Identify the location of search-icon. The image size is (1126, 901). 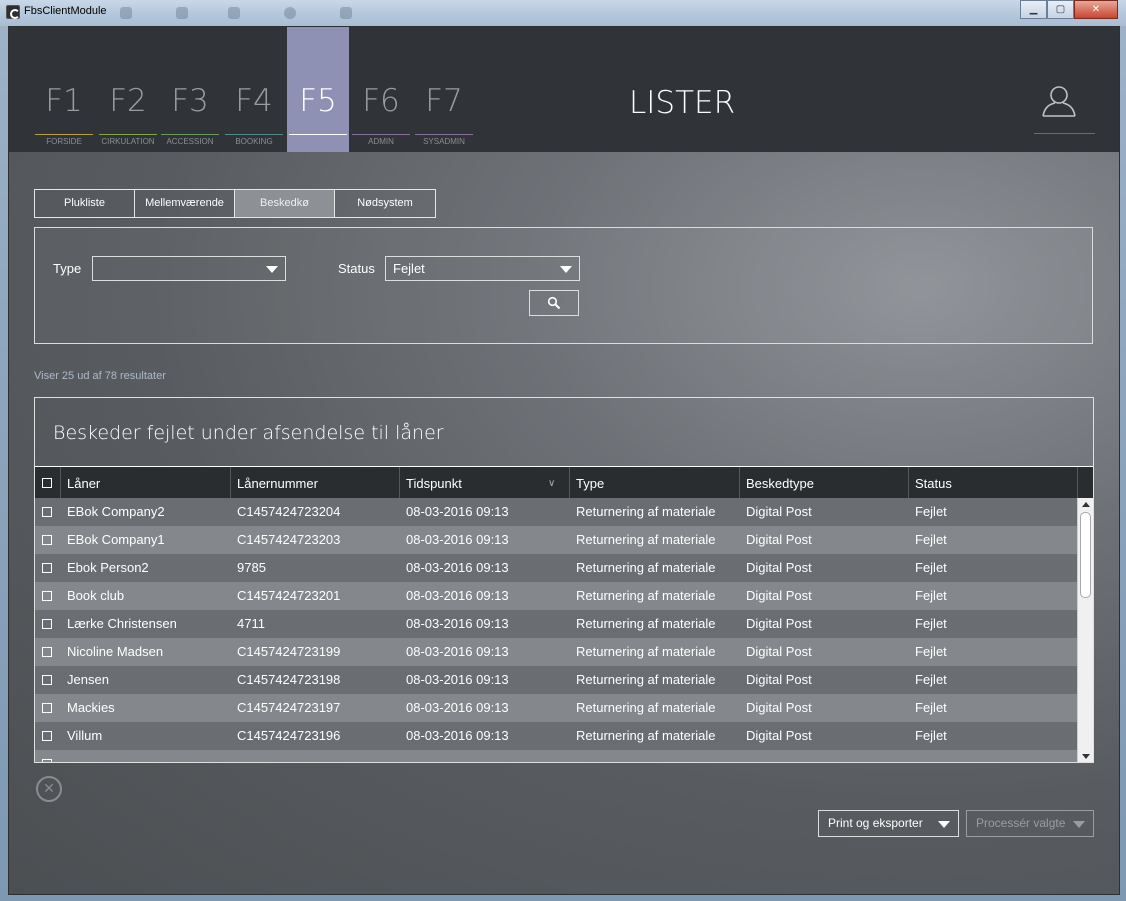
(554, 303).